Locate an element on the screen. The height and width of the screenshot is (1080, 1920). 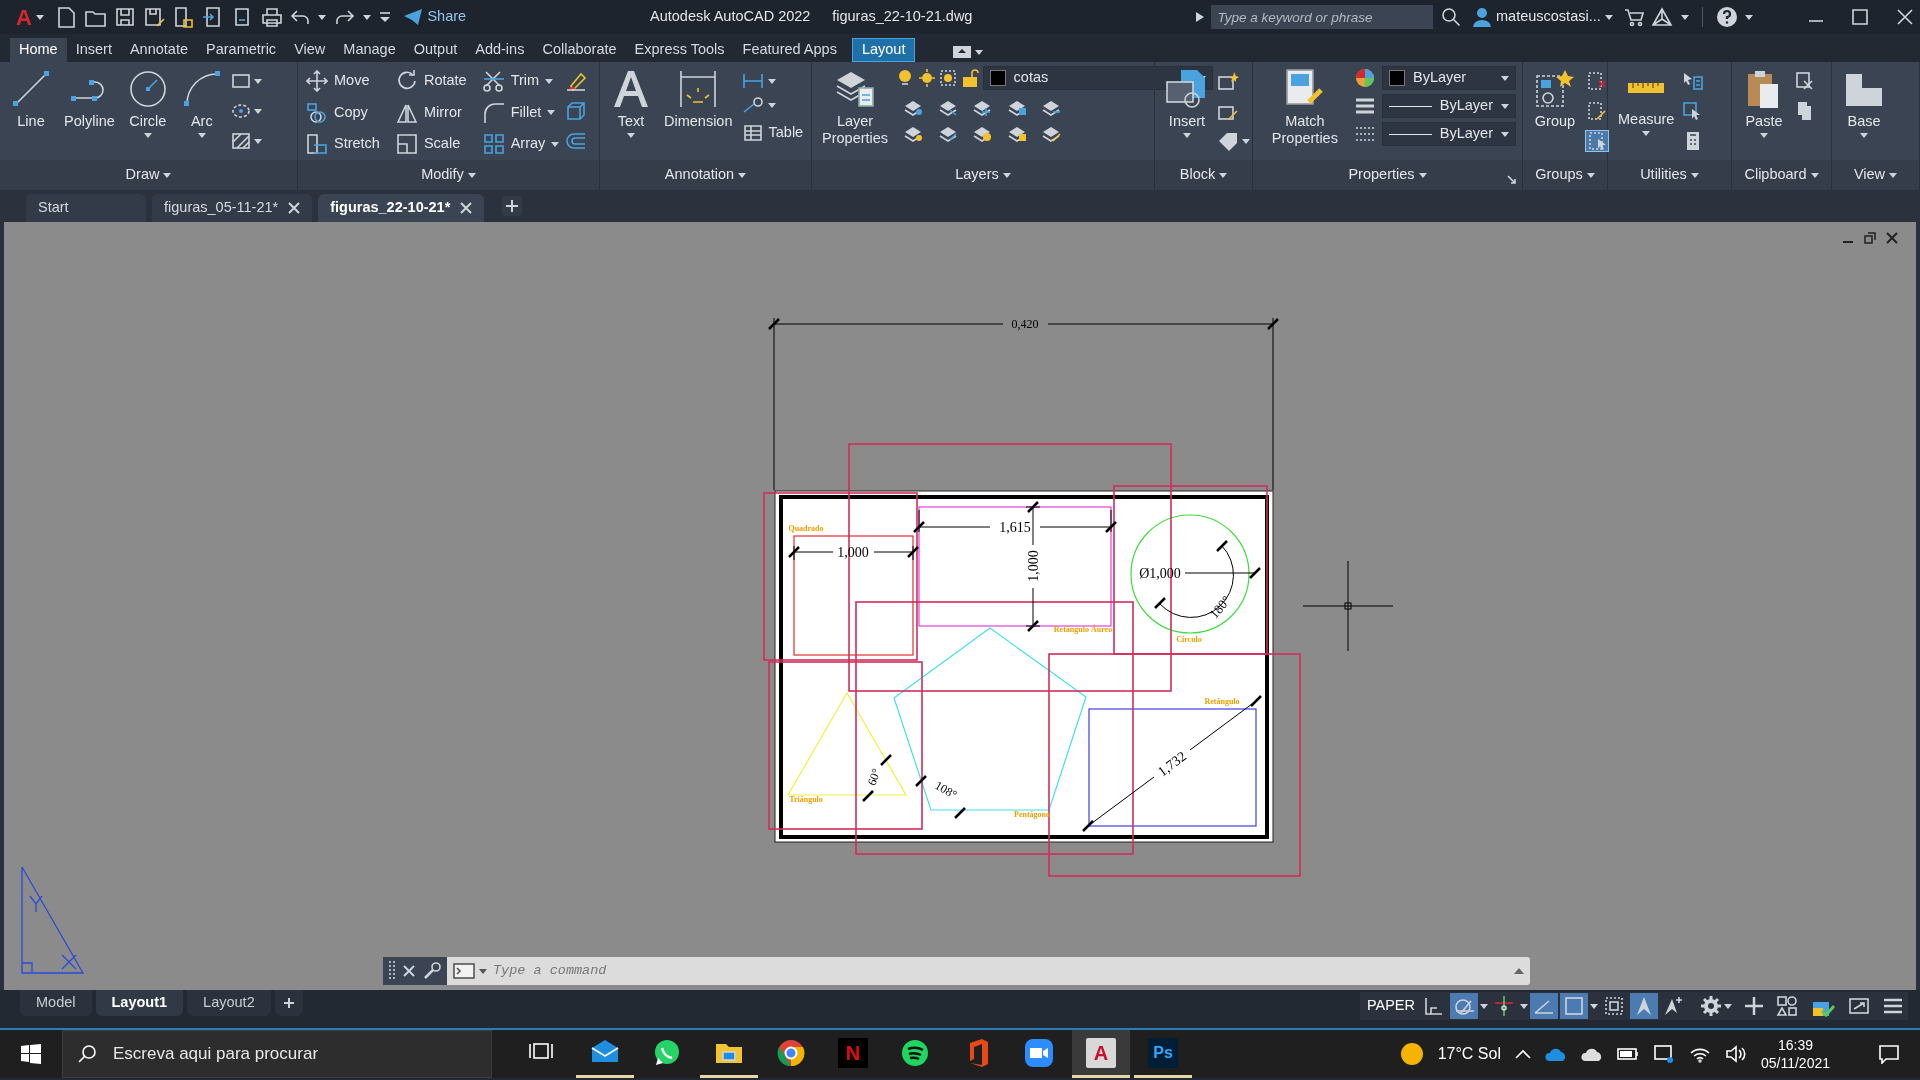
panel-title: Layers is located at coordinates (983, 175).